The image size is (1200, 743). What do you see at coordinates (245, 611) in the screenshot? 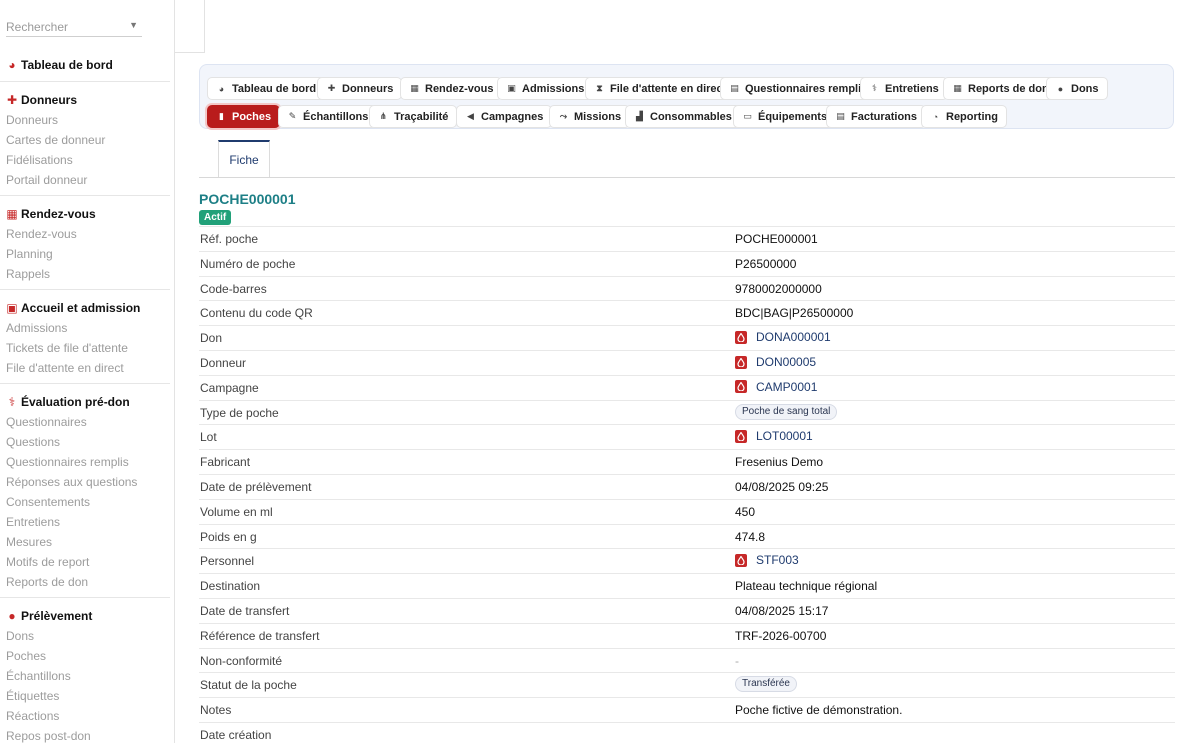
I see `field-label: Date de transfert` at bounding box center [245, 611].